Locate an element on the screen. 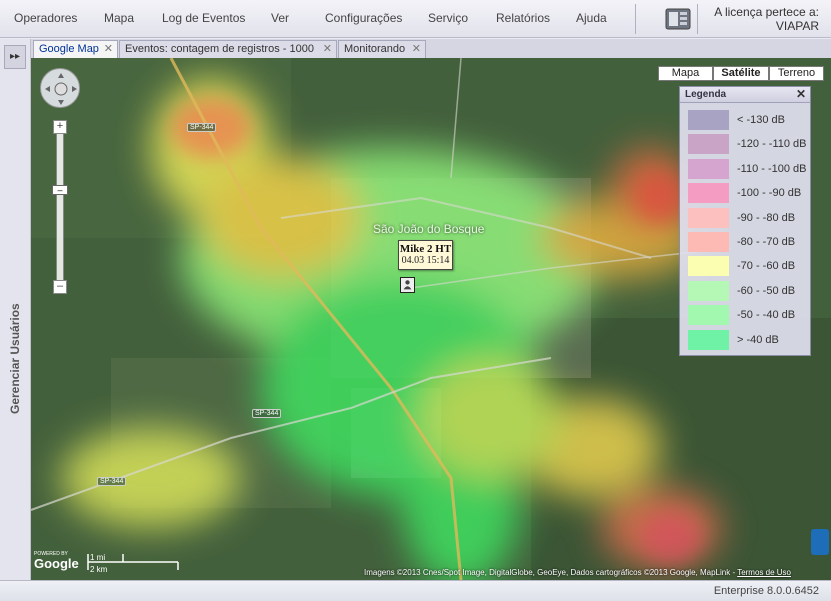 This screenshot has height=601, width=831. version-label: Enterprise 8.0.0.6452 is located at coordinates (766, 591).